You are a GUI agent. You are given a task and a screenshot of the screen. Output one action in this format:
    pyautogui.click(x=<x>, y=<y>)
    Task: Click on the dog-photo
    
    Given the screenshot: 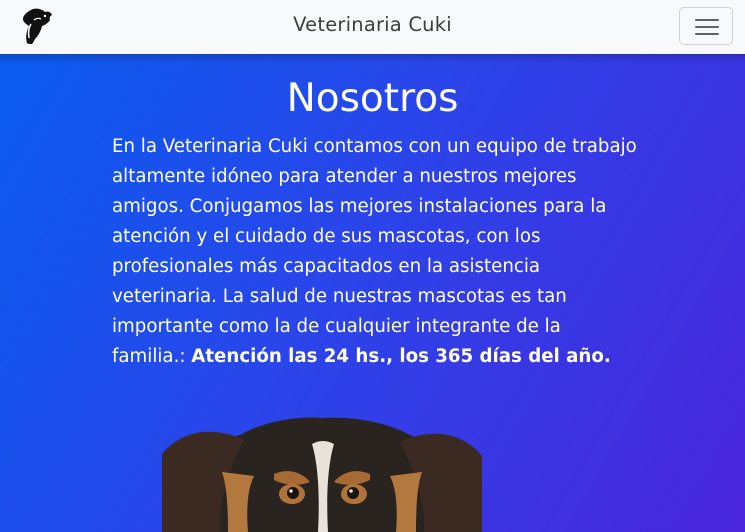 What is the action you would take?
    pyautogui.click(x=322, y=474)
    